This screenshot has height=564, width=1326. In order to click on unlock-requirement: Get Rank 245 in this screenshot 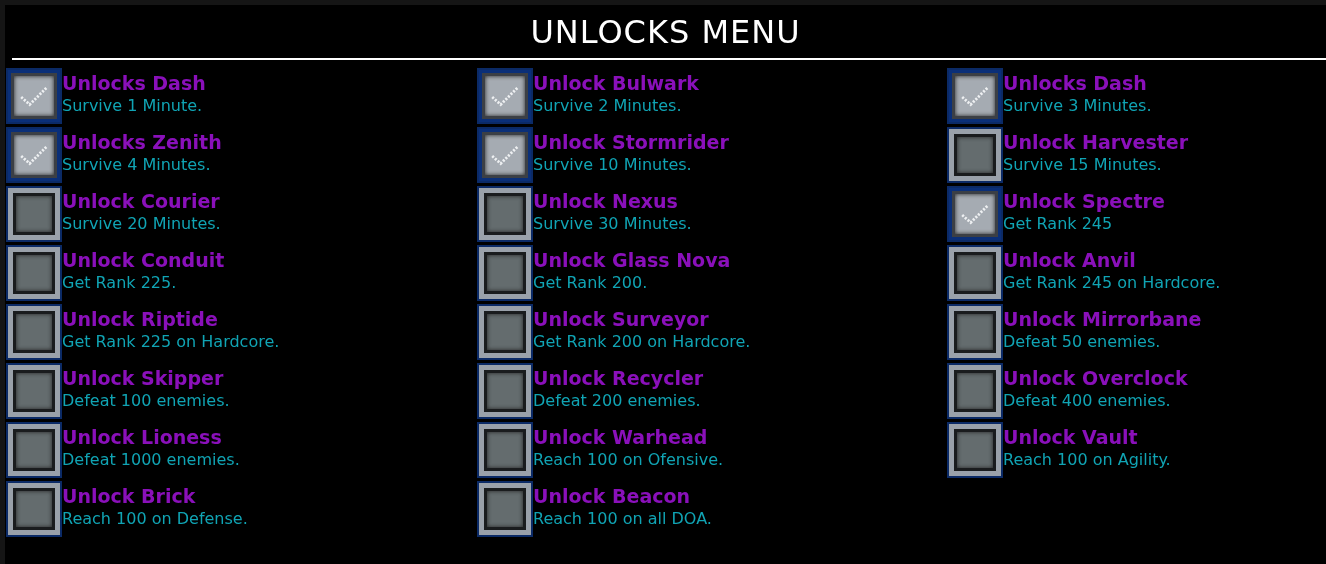, I will do `click(1058, 224)`.